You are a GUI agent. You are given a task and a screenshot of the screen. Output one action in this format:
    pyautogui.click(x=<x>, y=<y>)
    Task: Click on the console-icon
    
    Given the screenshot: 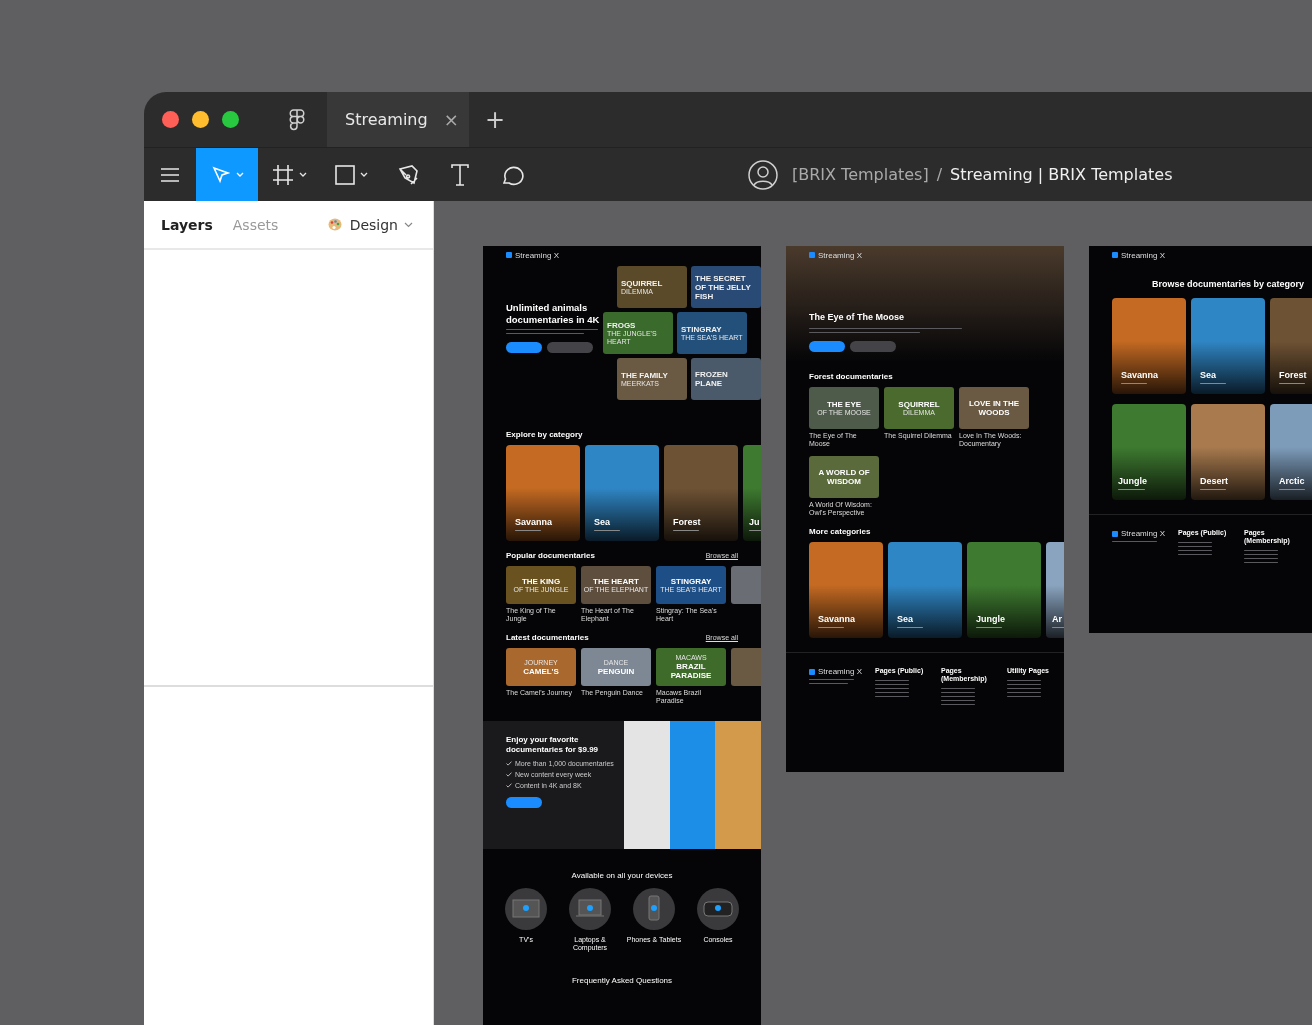 What is the action you would take?
    pyautogui.click(x=718, y=909)
    